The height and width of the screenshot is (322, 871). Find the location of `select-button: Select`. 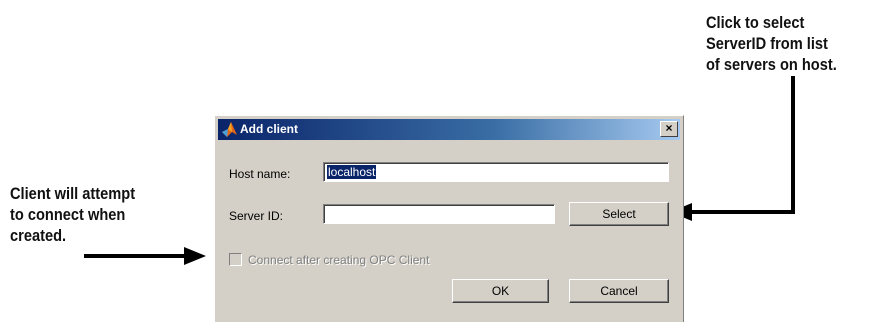

select-button: Select is located at coordinates (619, 214).